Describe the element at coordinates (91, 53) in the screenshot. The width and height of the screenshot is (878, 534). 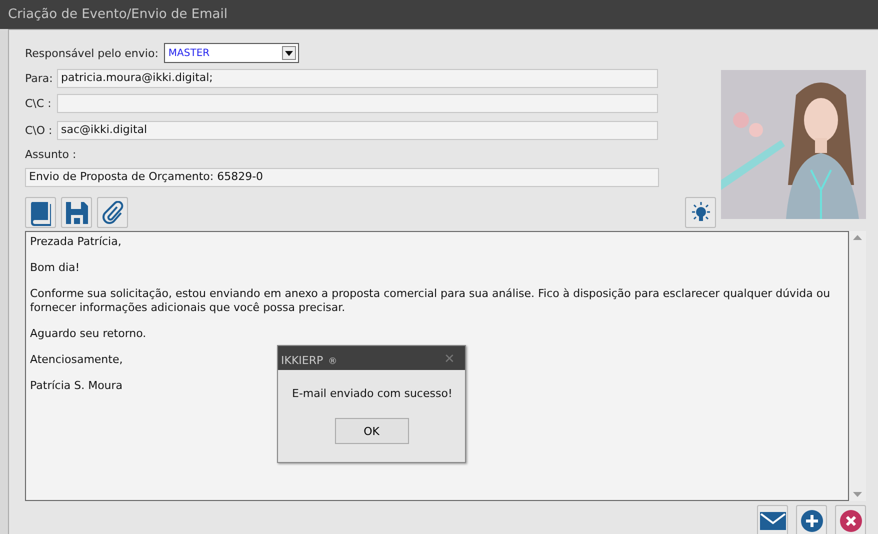
I see `sender-label: Responsável pelo envio:` at that location.